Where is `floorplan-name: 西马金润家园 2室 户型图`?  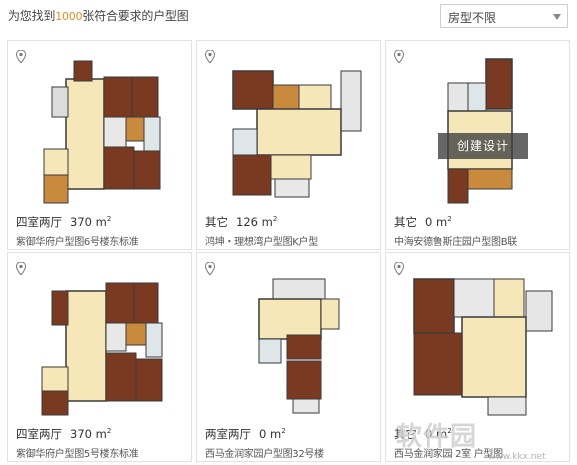 floorplan-name: 西马金润家园 2室 户型图 is located at coordinates (481, 452).